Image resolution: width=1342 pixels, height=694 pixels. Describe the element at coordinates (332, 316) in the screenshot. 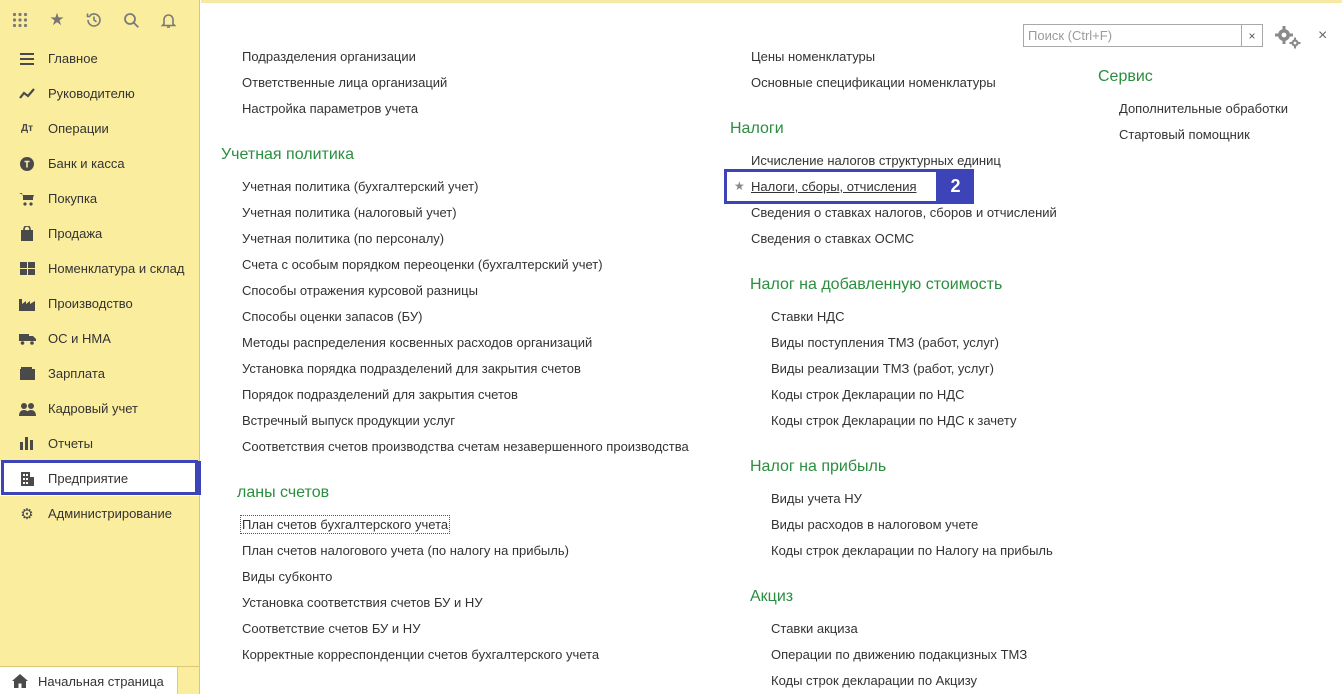

I see `link-item: Способы оценки запасов (БУ)` at that location.